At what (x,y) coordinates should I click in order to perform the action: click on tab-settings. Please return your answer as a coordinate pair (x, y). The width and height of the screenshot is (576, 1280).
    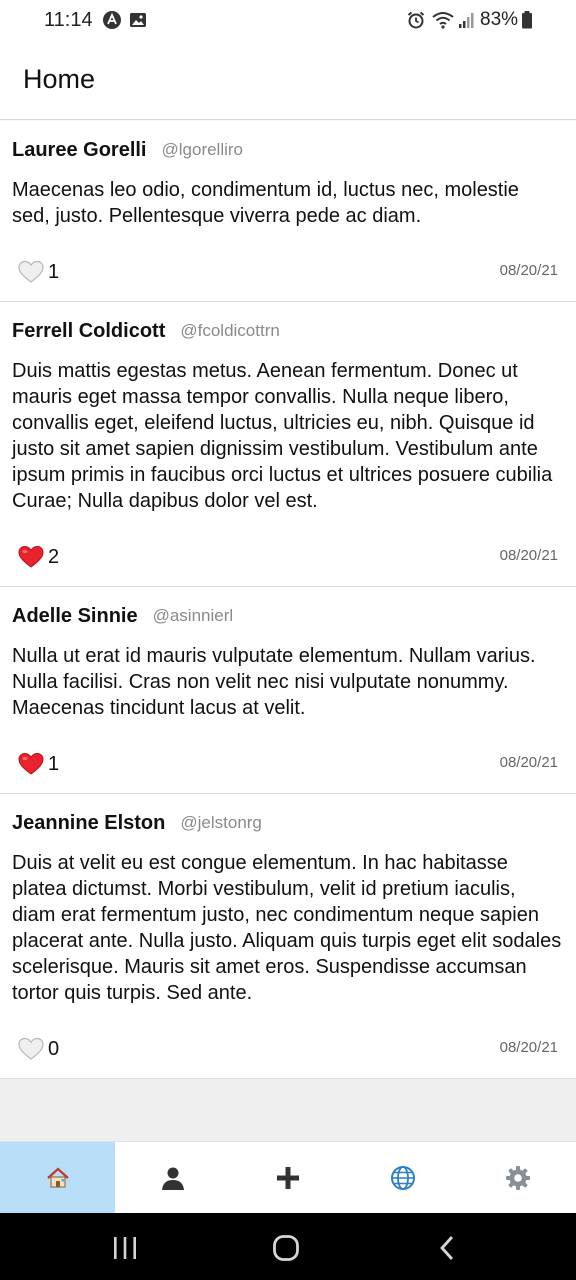
    Looking at the image, I should click on (518, 1177).